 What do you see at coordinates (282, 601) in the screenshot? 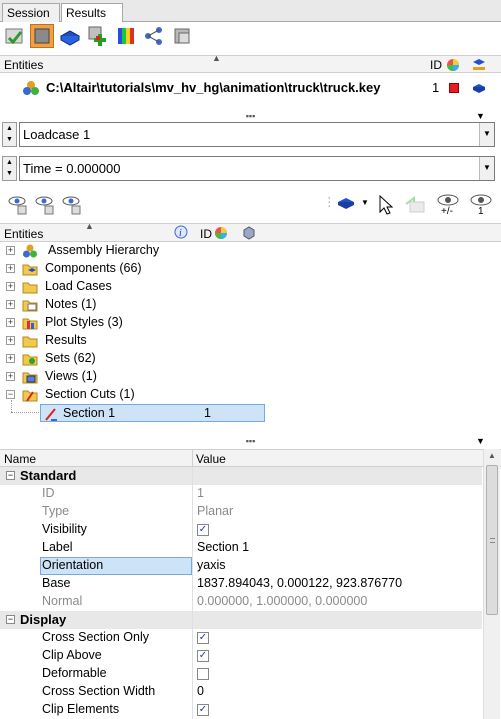
I see `prop-value: 0.000000, 1.000000, 0.000000` at bounding box center [282, 601].